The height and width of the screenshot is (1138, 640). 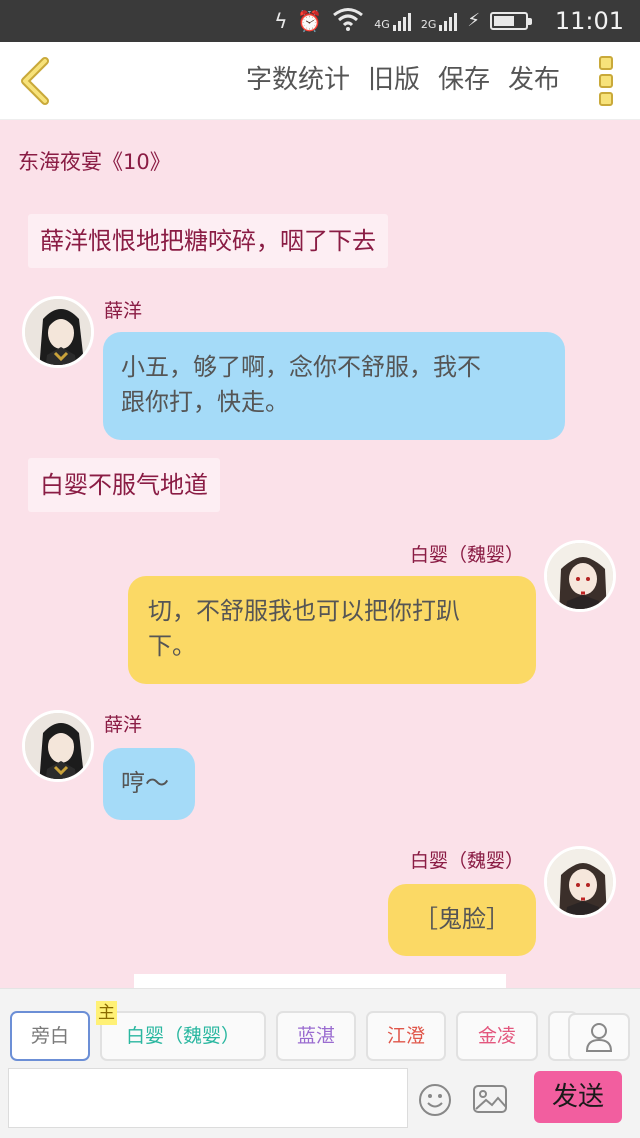 I want to click on composer-panel: 旁白 主 白婴（魏婴） 蓝湛 江澄 金凌 发送, so click(x=320, y=1063).